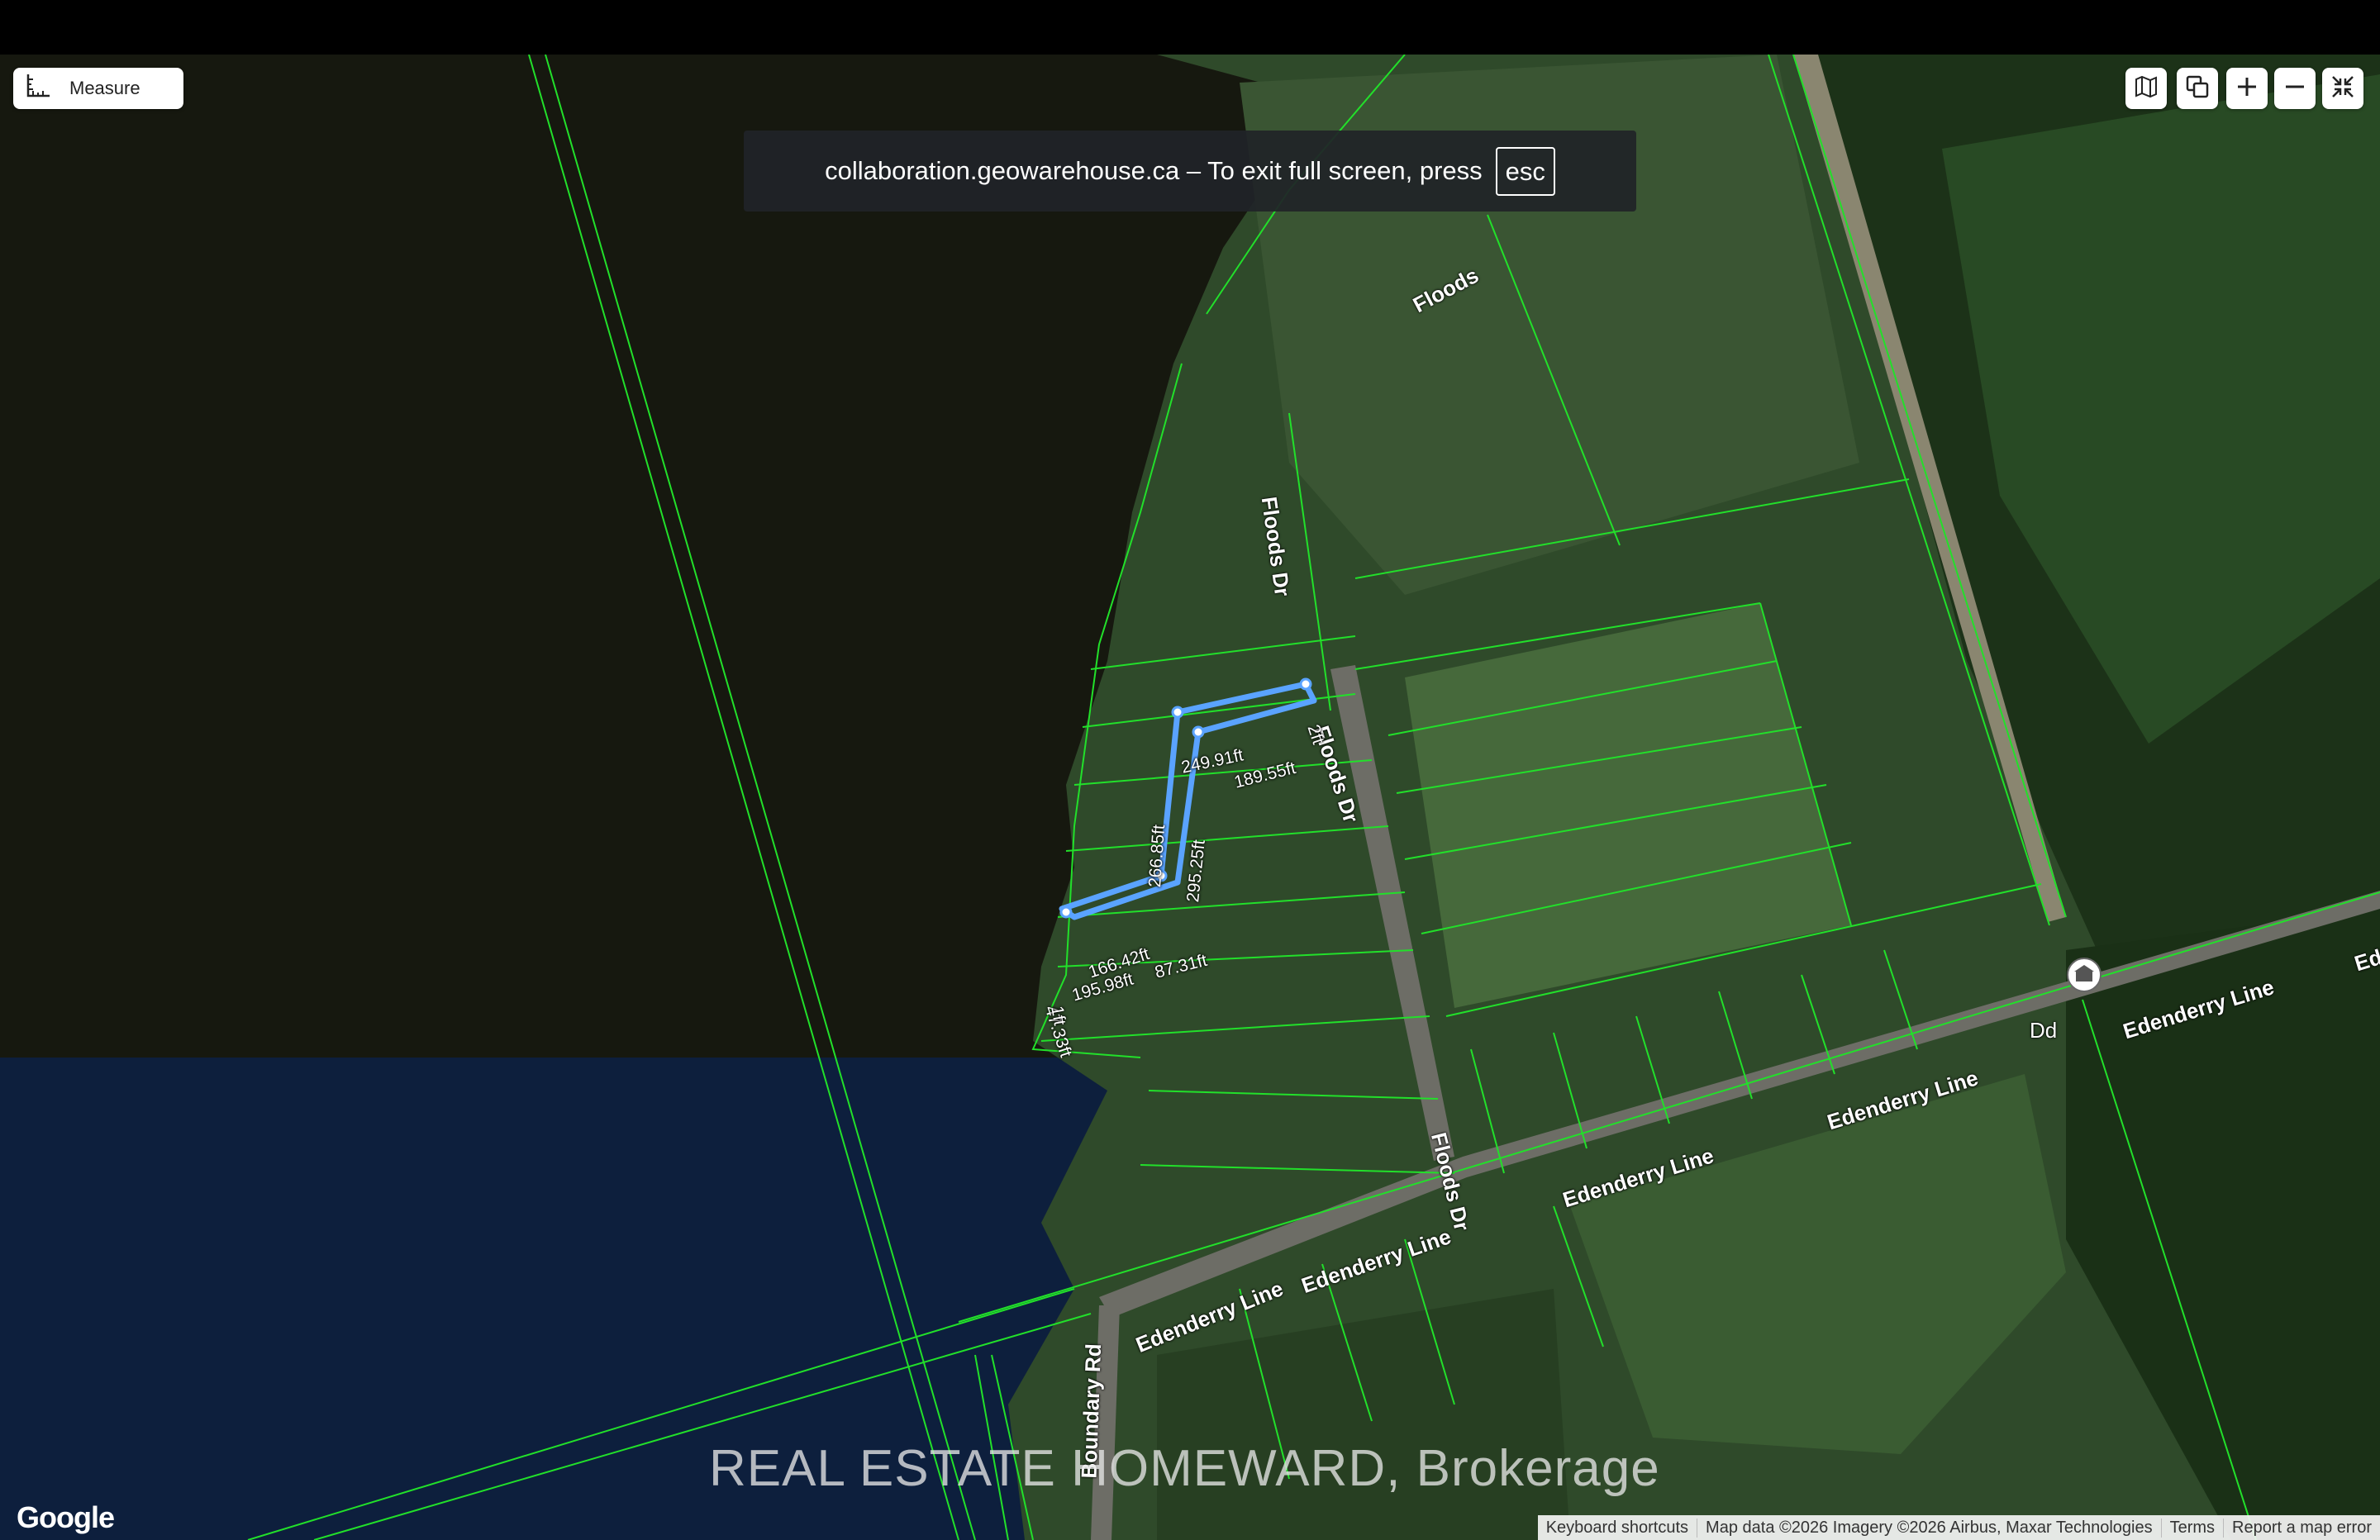 The width and height of the screenshot is (2380, 1540). Describe the element at coordinates (1525, 171) in the screenshot. I see `esc-key: esc` at that location.